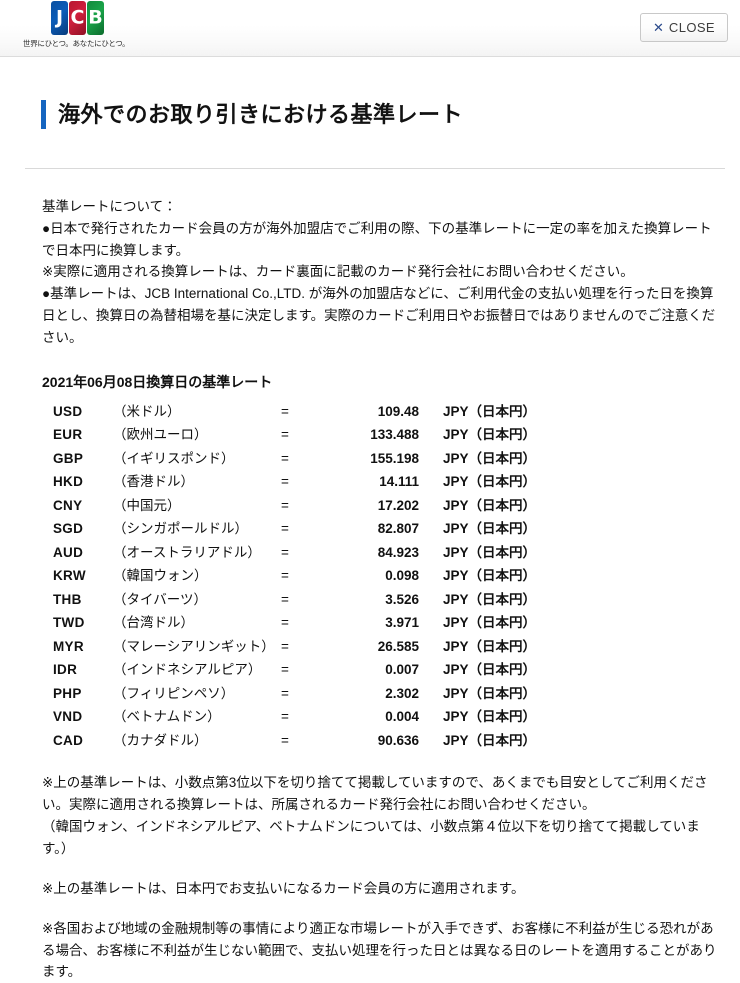  I want to click on currency-name: （中国元）, so click(147, 505).